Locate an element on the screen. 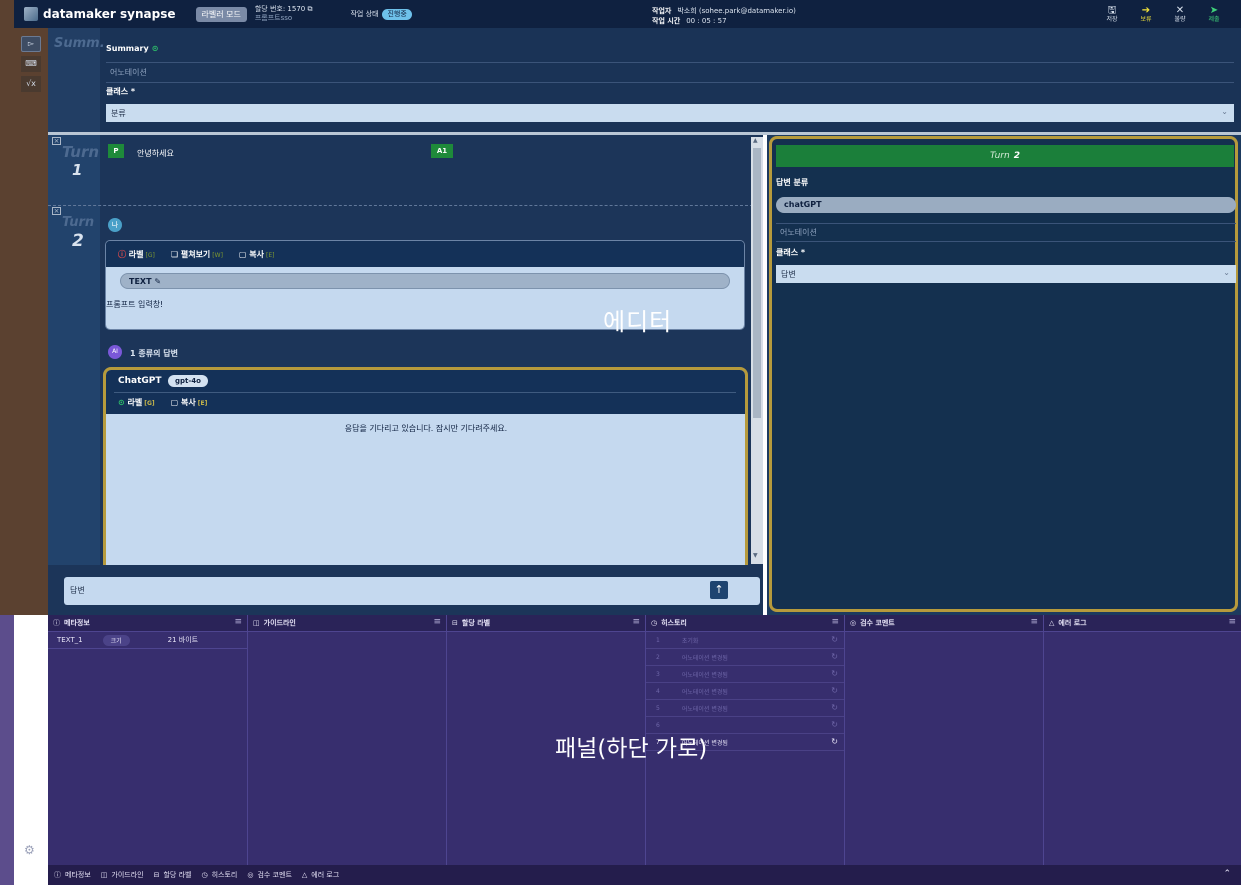  gear-icon: ⚙ is located at coordinates (29, 850).